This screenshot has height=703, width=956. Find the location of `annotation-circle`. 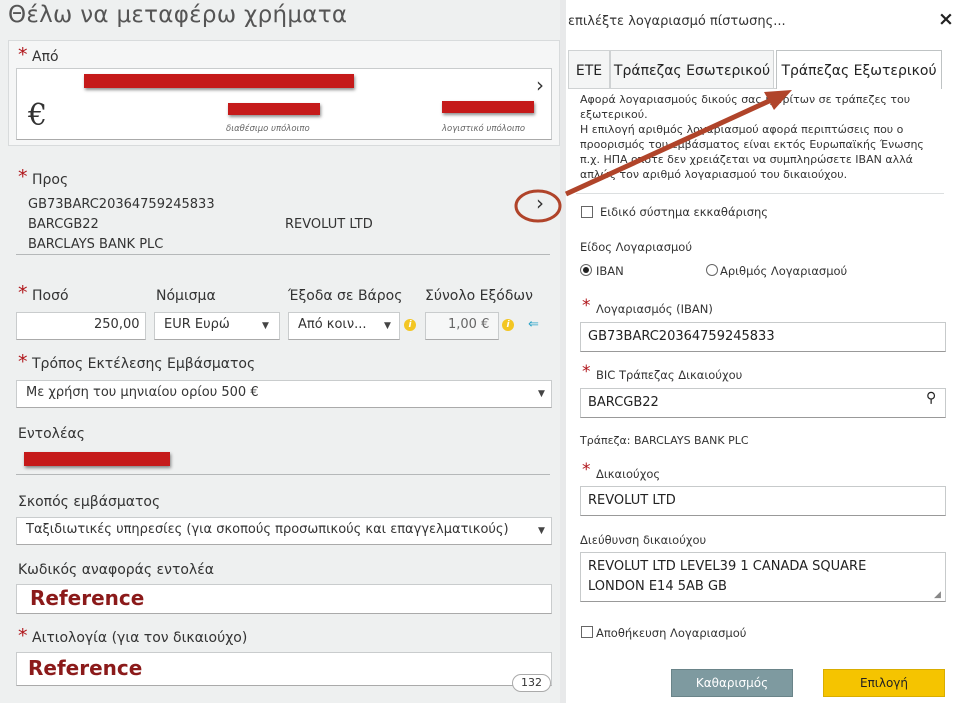

annotation-circle is located at coordinates (538, 206).